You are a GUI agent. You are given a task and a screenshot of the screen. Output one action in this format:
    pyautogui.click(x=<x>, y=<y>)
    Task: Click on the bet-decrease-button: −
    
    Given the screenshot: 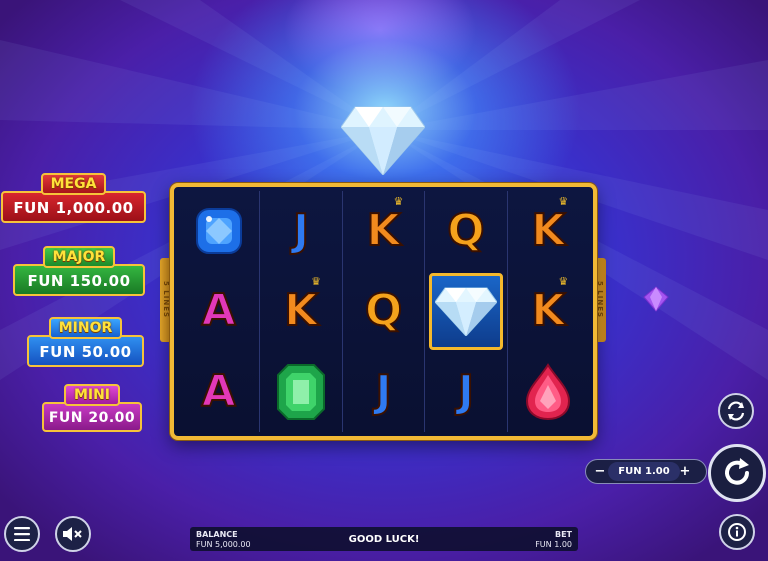 What is the action you would take?
    pyautogui.click(x=600, y=471)
    